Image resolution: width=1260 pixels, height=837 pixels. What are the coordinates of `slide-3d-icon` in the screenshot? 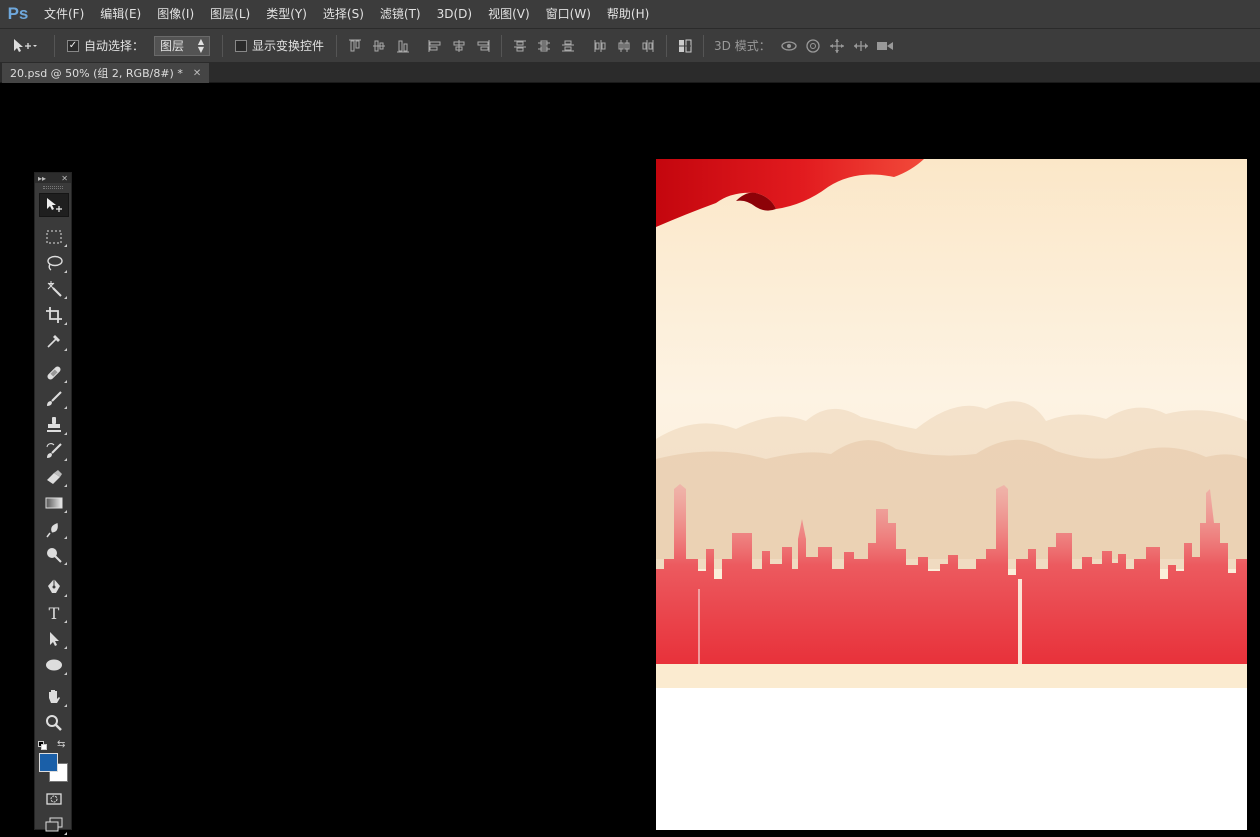 It's located at (860, 45).